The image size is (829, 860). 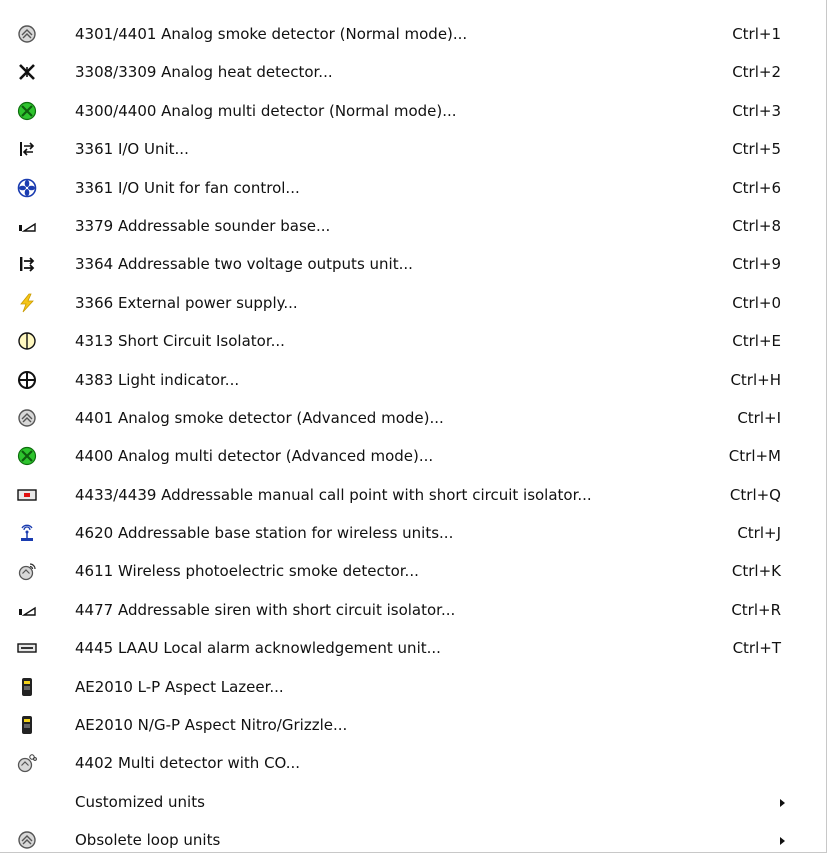 I want to click on menu-item-obsolete-loop-units: Obsolete loop units, so click(x=413, y=840).